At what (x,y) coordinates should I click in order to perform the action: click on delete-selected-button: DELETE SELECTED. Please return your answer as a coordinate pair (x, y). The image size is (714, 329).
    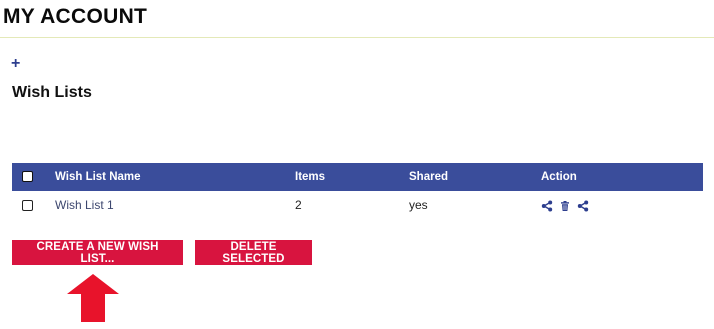
    Looking at the image, I should click on (253, 252).